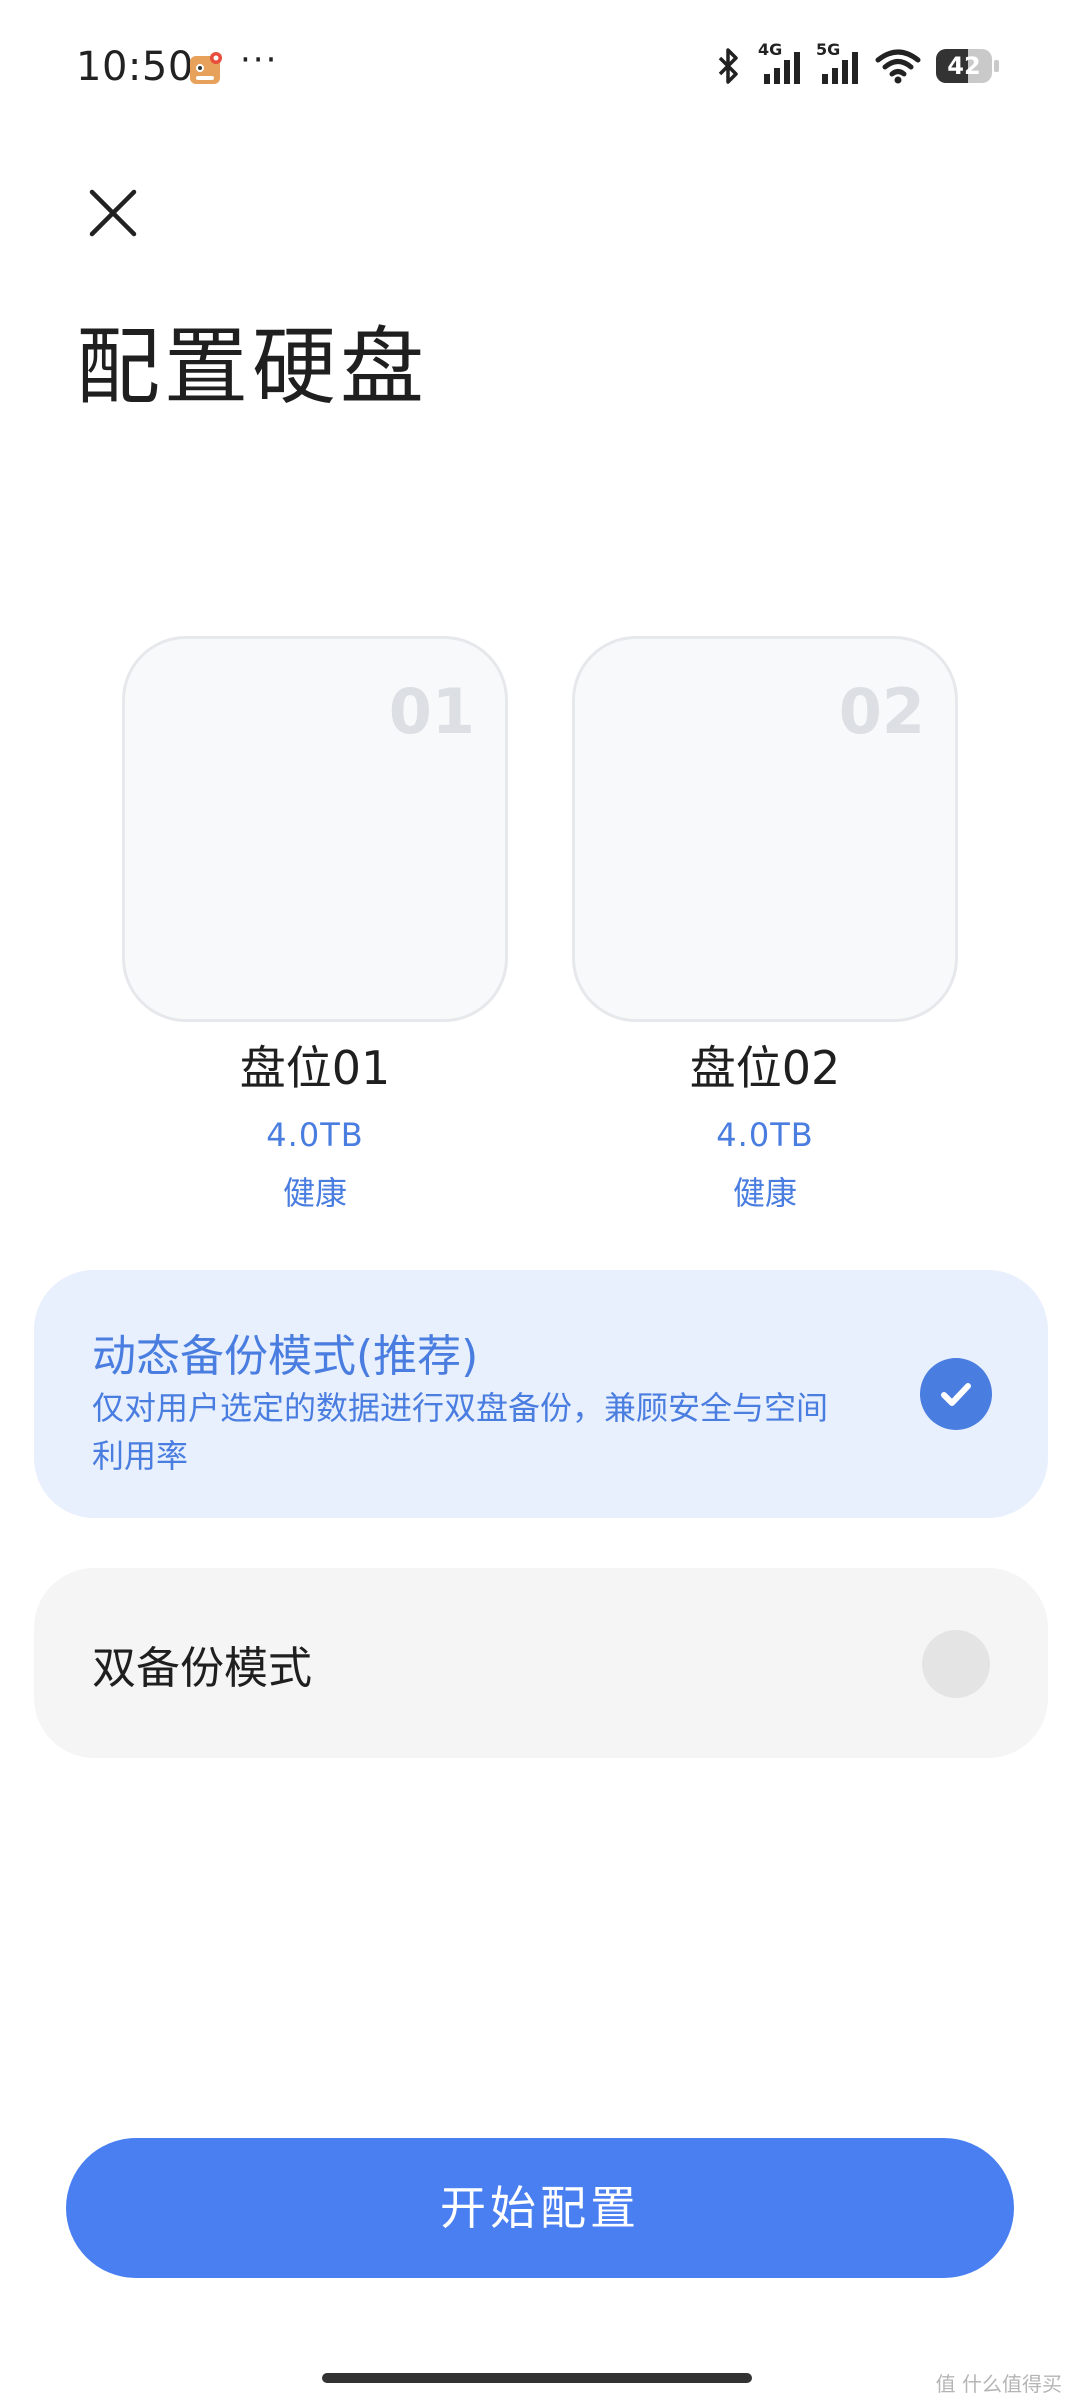  I want to click on home-indicator, so click(537, 2378).